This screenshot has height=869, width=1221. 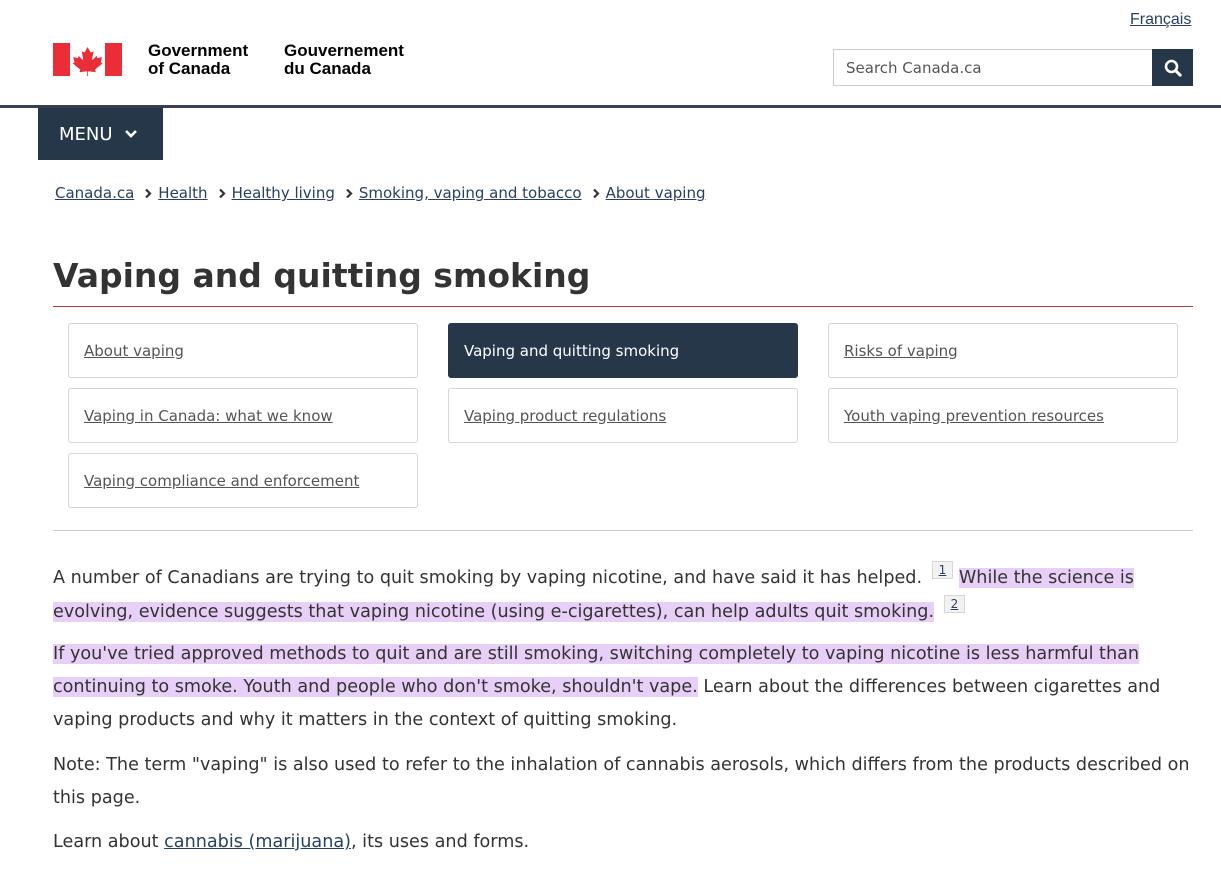 I want to click on language-toggle-link: Français, so click(x=1160, y=20).